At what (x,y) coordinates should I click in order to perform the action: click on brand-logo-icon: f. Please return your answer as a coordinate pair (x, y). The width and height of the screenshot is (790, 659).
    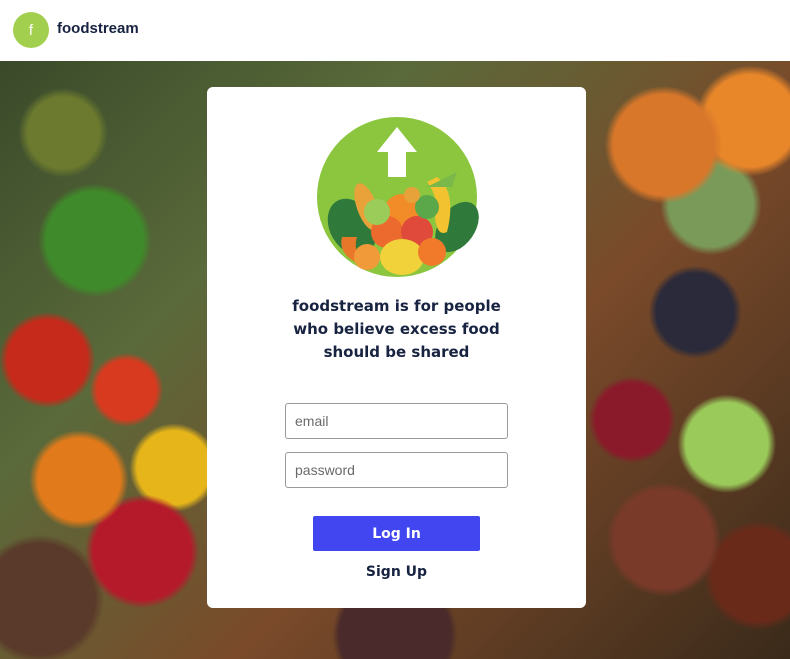
    Looking at the image, I should click on (31, 30).